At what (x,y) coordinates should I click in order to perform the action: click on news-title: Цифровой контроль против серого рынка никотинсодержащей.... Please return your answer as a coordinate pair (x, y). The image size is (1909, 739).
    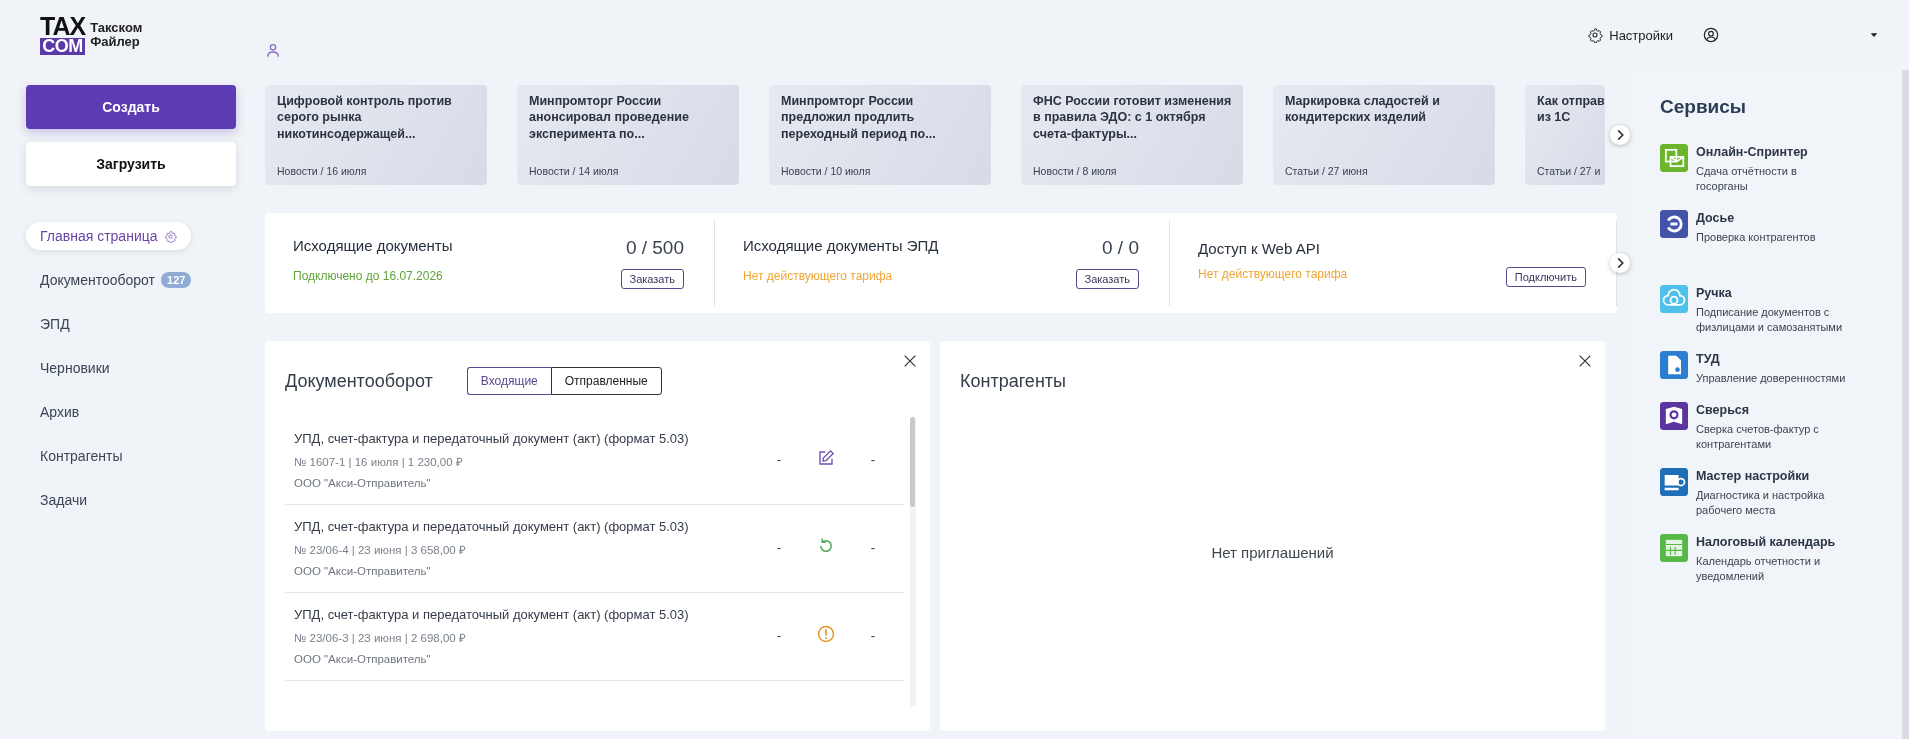
    Looking at the image, I should click on (365, 117).